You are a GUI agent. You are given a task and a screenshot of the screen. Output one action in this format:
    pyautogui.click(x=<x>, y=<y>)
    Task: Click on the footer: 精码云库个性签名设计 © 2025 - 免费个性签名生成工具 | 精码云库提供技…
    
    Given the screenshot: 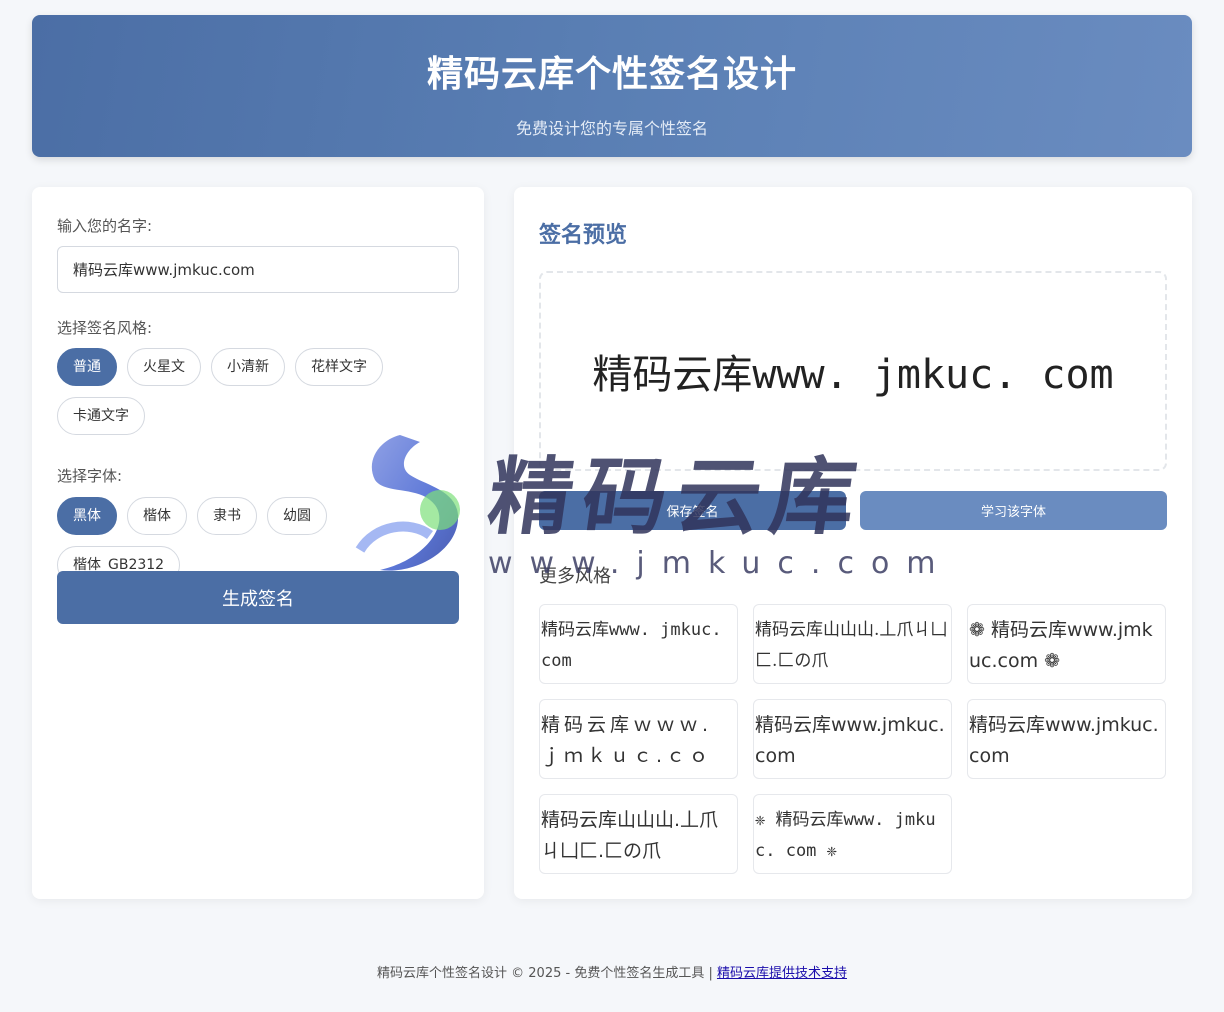 What is the action you would take?
    pyautogui.click(x=612, y=971)
    